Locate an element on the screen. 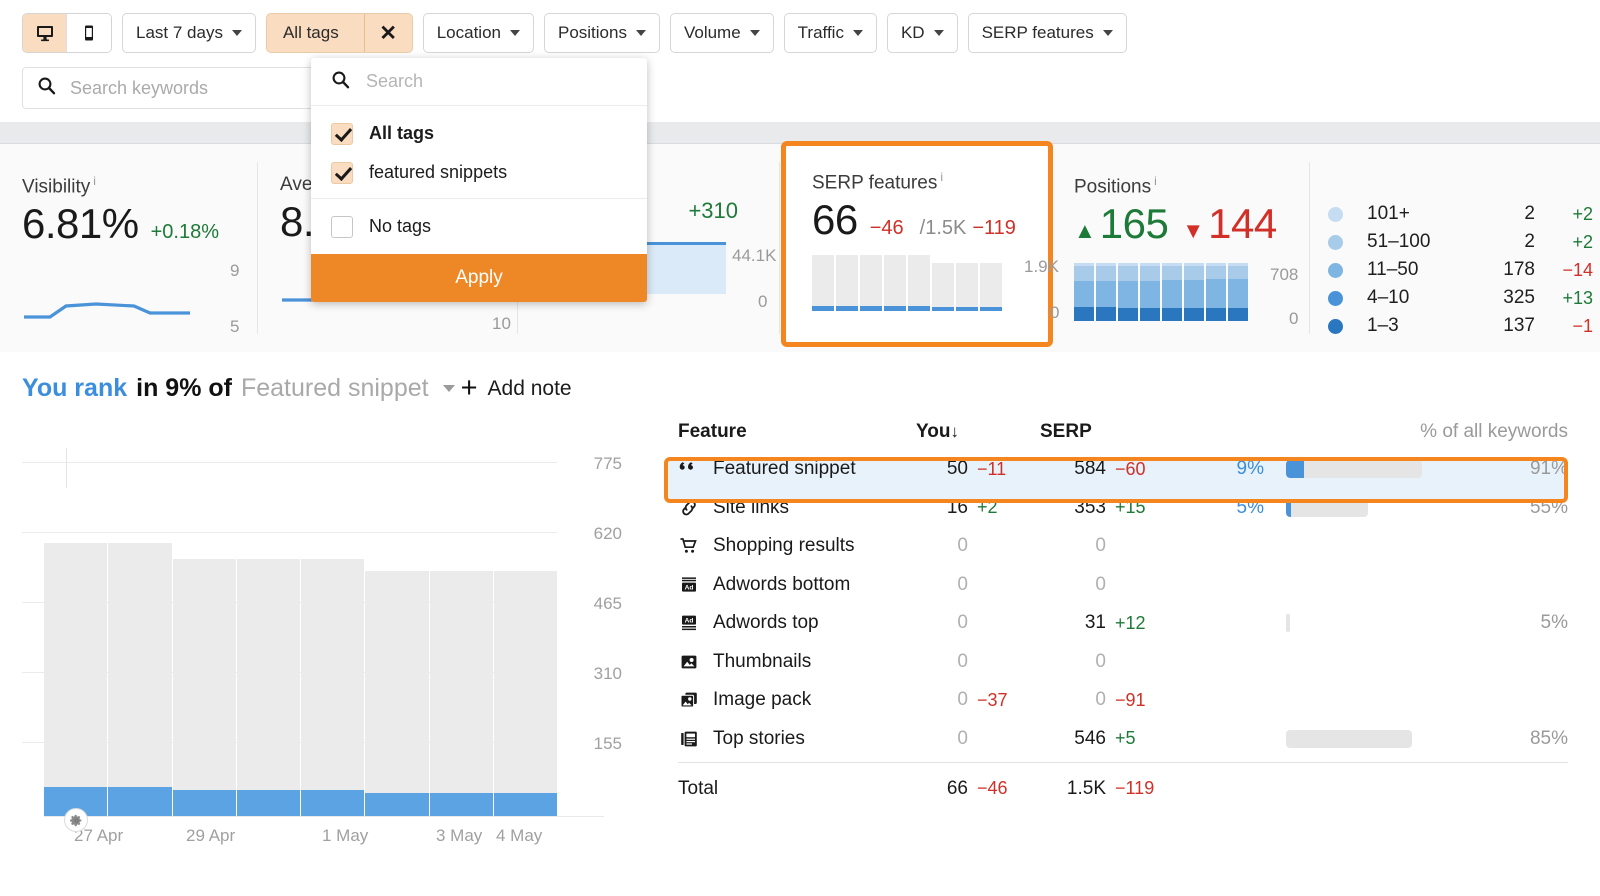 The width and height of the screenshot is (1600, 896). visibility-value: 6.81% is located at coordinates (80, 224).